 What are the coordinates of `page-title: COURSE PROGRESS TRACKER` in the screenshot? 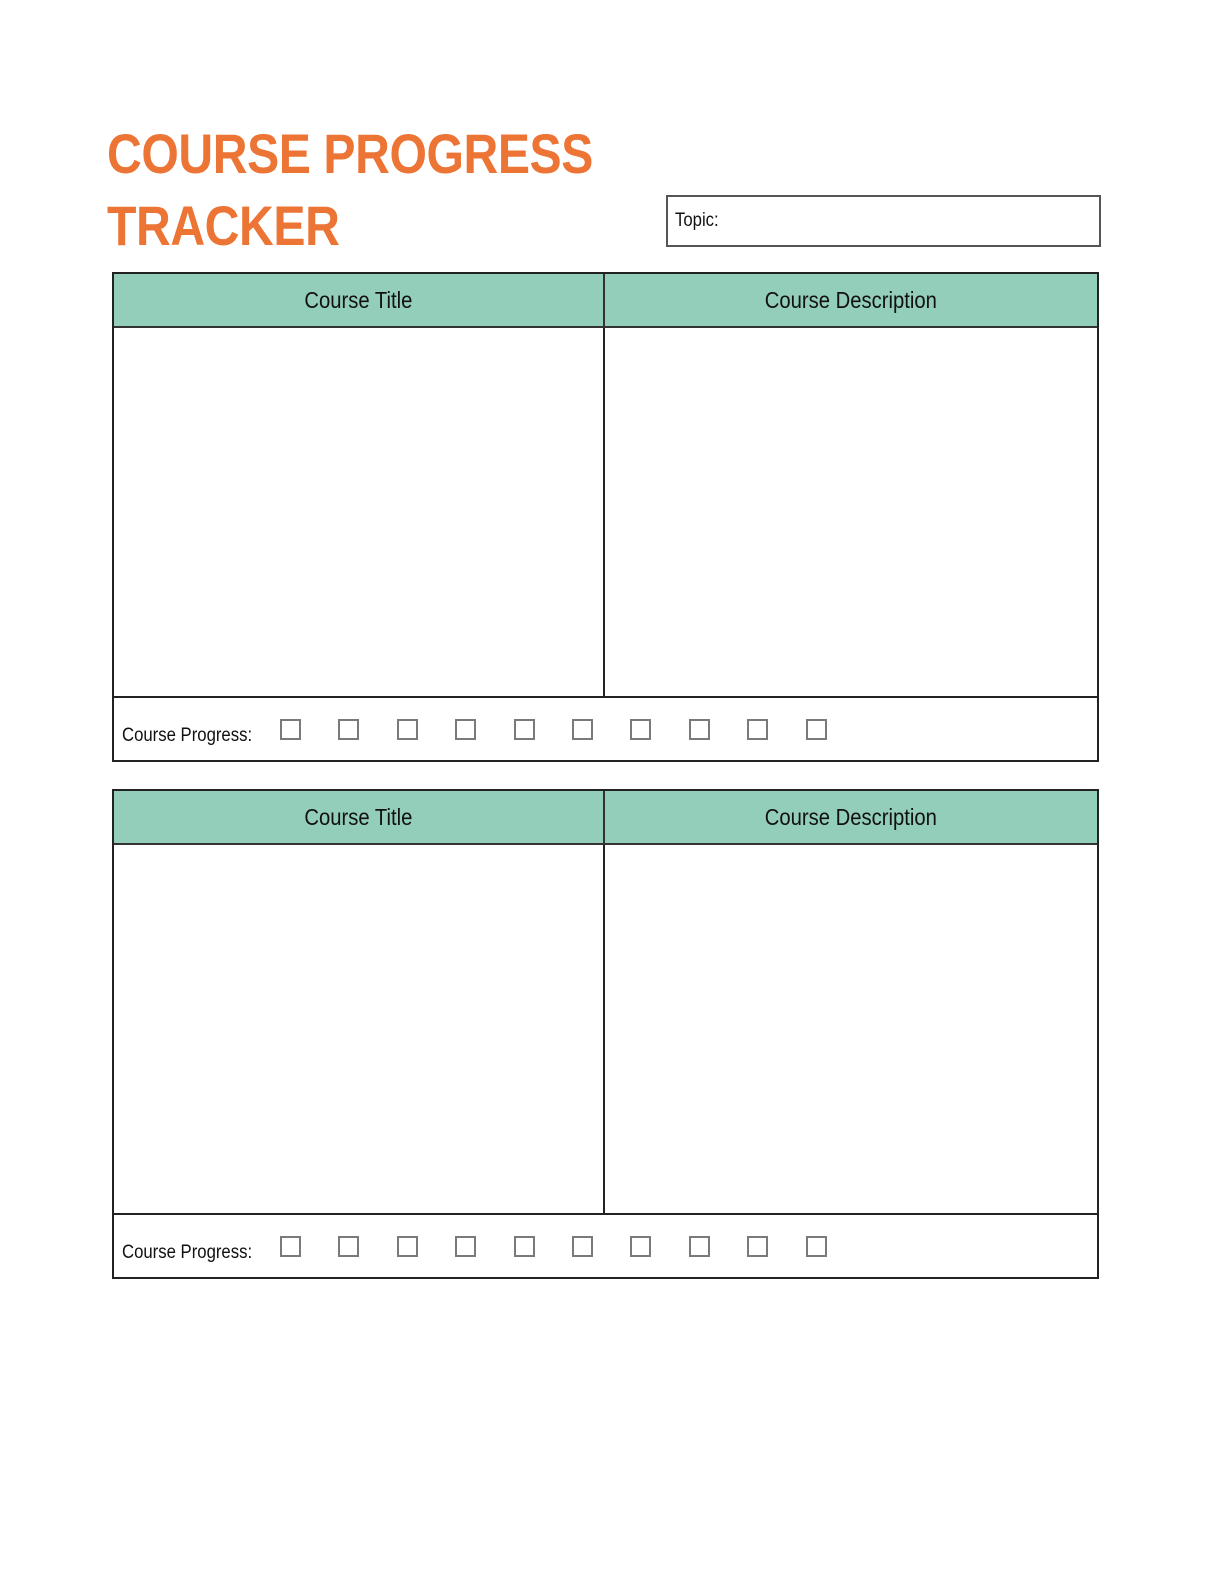 It's located at (350, 190).